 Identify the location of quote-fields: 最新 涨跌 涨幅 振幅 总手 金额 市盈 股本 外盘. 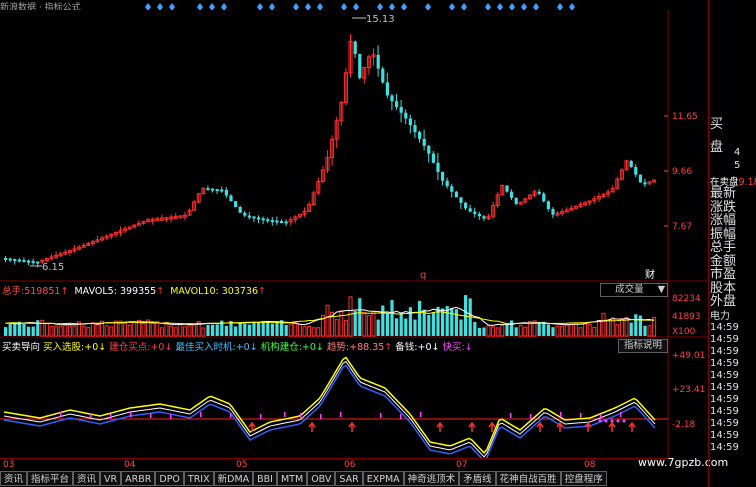
(723, 248).